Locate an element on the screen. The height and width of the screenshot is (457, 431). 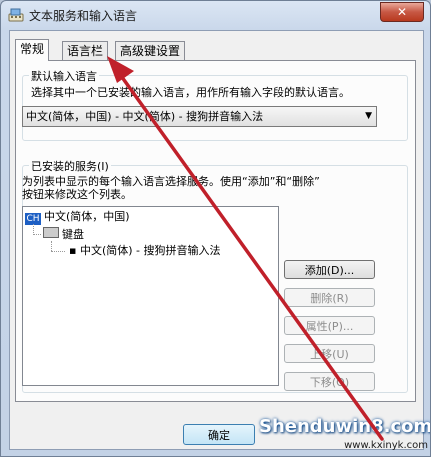
watermark-text: Shenduwin8.com is located at coordinates (345, 426).